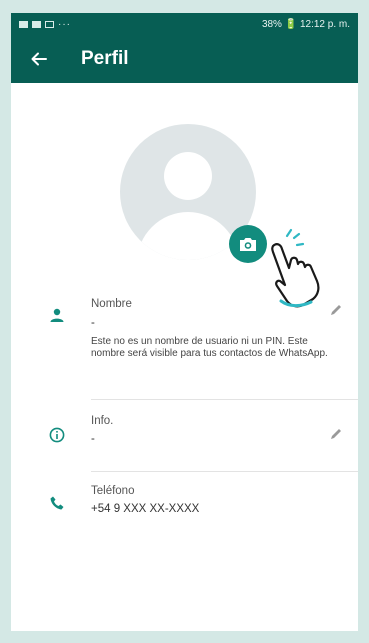 The width and height of the screenshot is (369, 643). Describe the element at coordinates (49, 24) in the screenshot. I see `gallery-icon` at that location.